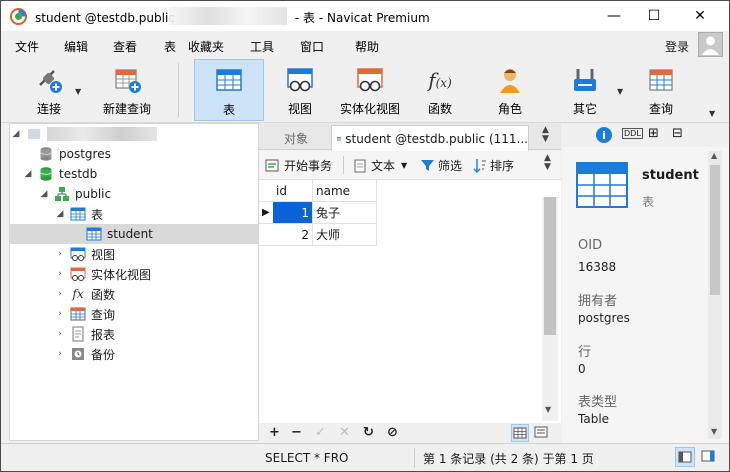 Image resolution: width=730 pixels, height=472 pixels. Describe the element at coordinates (298, 165) in the screenshot. I see `begin-transaction-button: 开始事务` at that location.